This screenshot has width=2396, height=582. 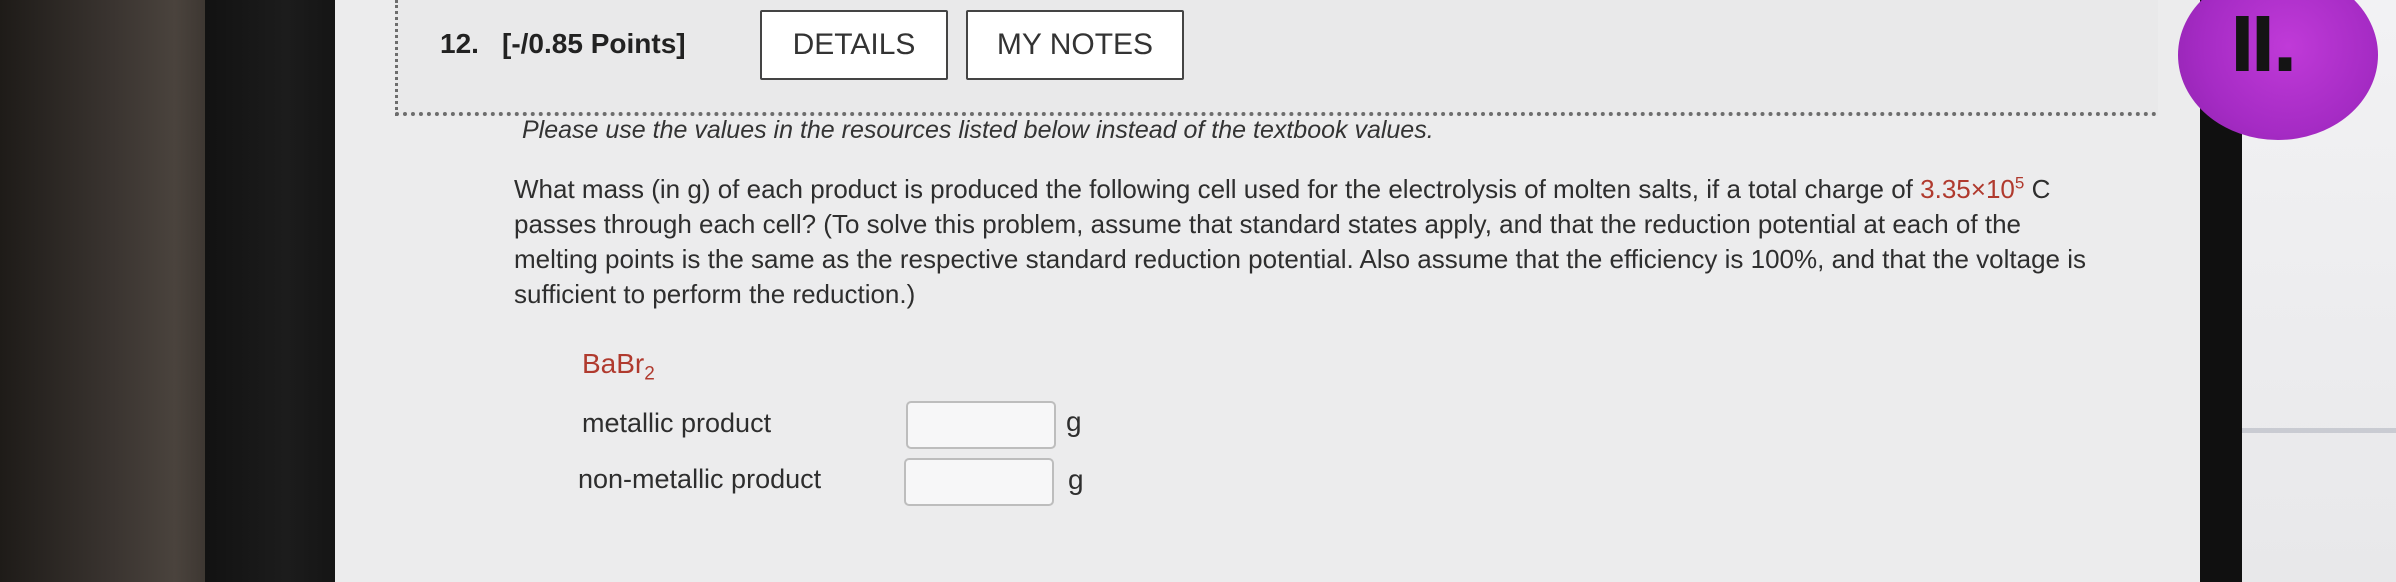 I want to click on charge-base: 10, so click(x=2000, y=189).